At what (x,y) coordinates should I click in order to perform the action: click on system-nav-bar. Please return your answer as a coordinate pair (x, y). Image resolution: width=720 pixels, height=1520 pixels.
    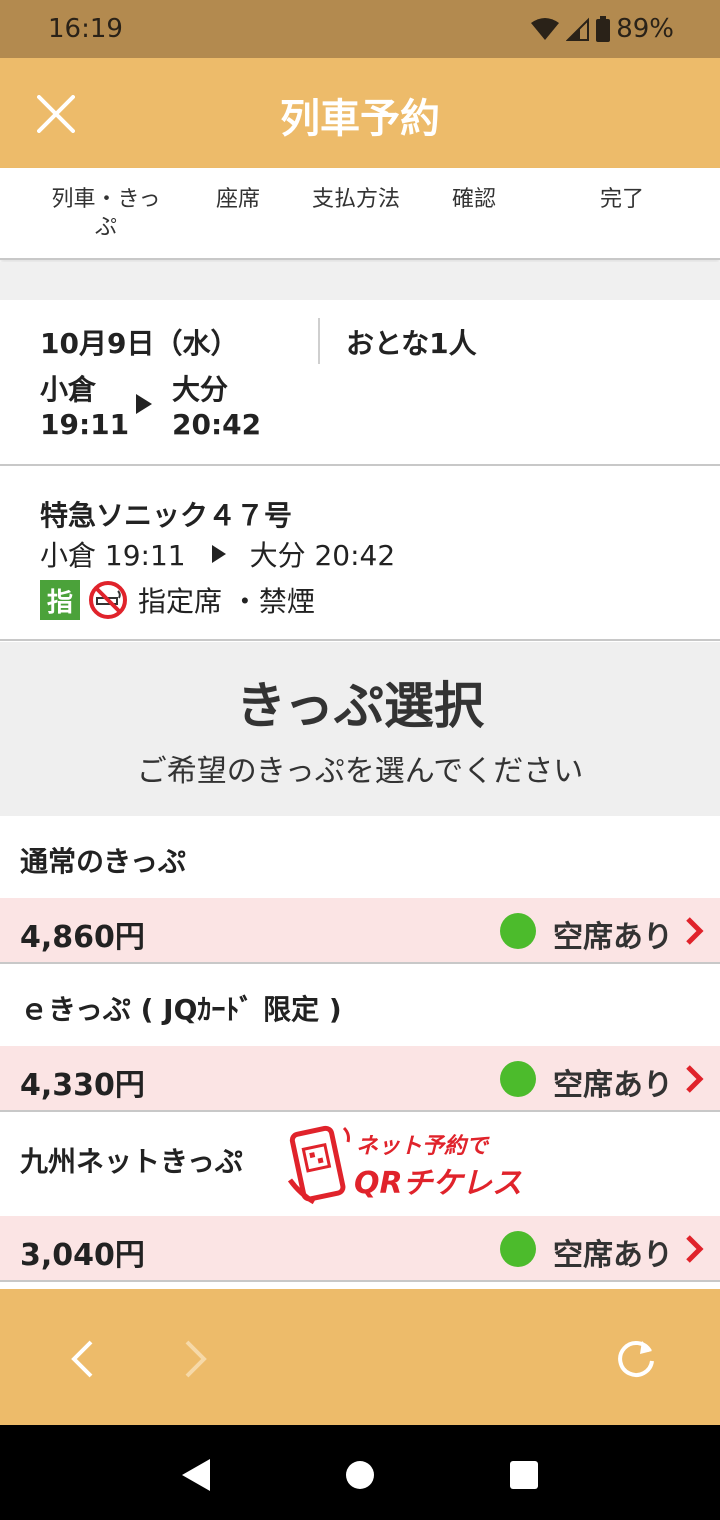
    Looking at the image, I should click on (360, 1472).